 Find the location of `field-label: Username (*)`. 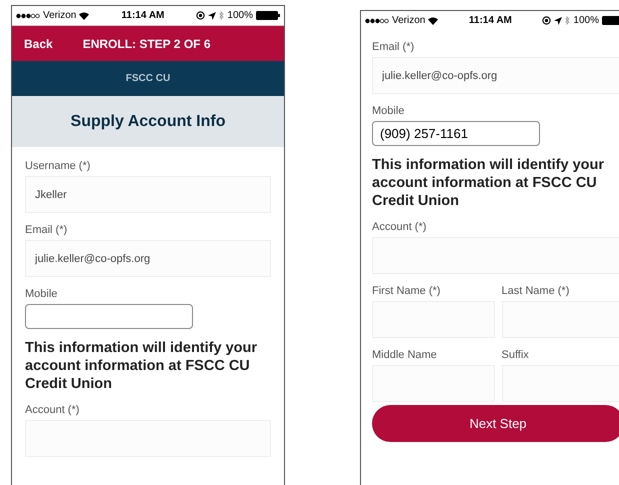

field-label: Username (*) is located at coordinates (58, 166).